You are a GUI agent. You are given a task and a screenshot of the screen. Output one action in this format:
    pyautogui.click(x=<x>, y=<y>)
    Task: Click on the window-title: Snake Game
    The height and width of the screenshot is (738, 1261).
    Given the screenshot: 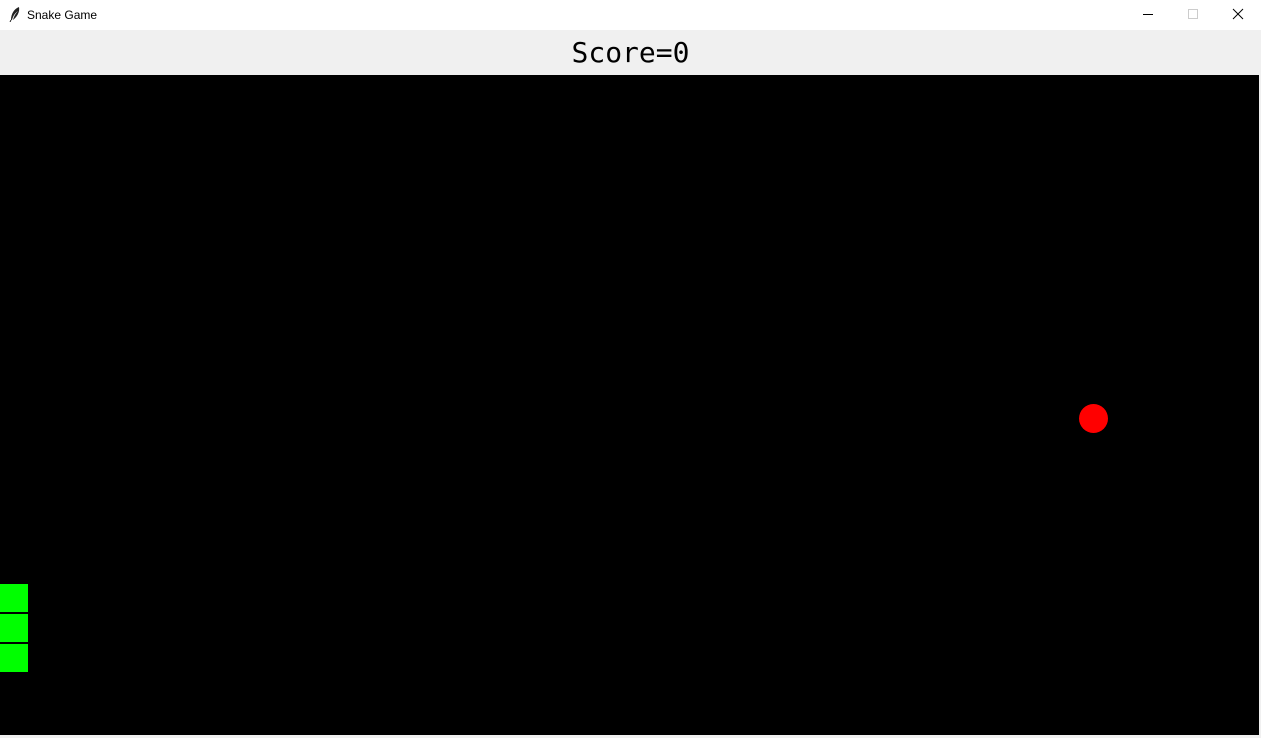 What is the action you would take?
    pyautogui.click(x=62, y=15)
    